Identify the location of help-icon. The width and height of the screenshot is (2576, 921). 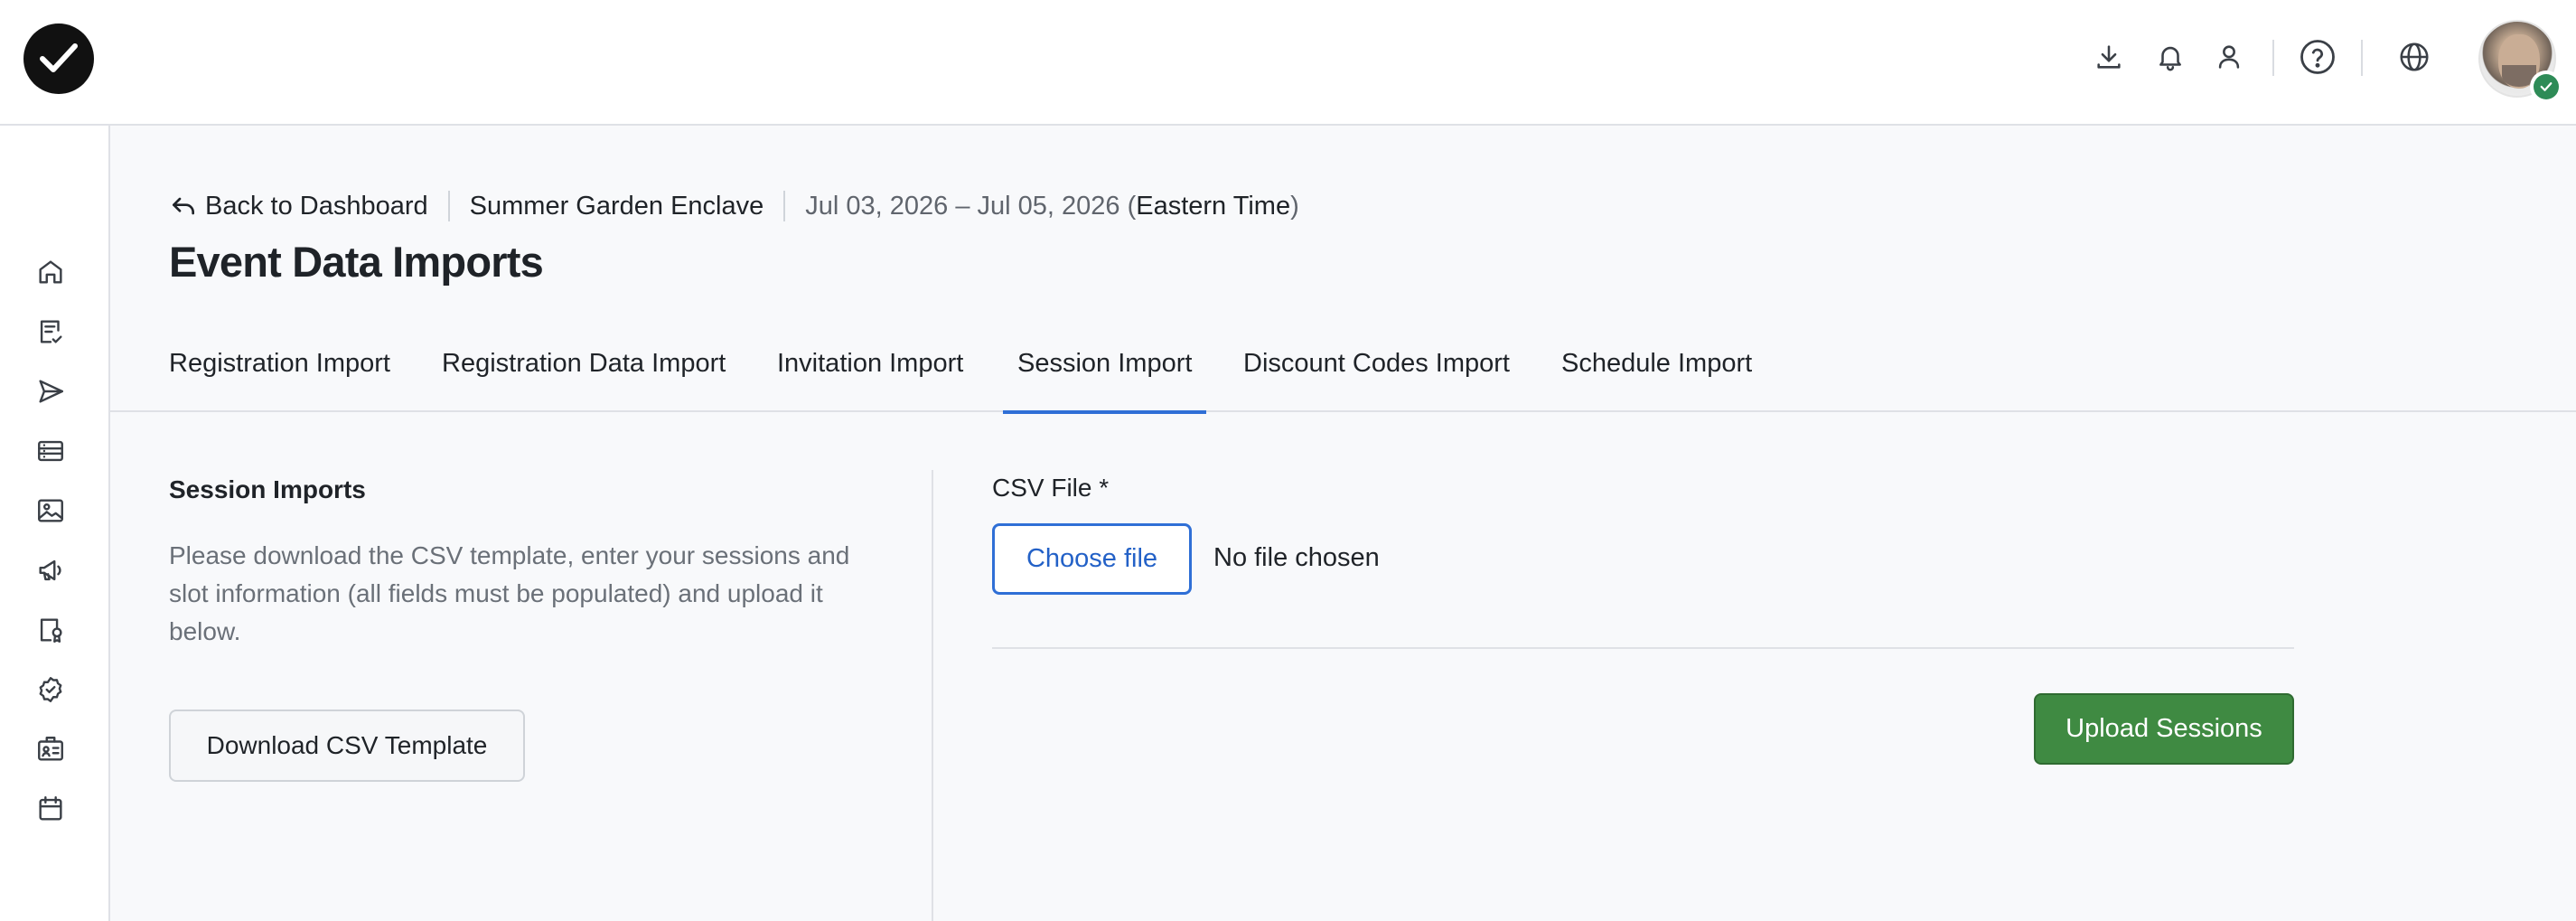
(2317, 57).